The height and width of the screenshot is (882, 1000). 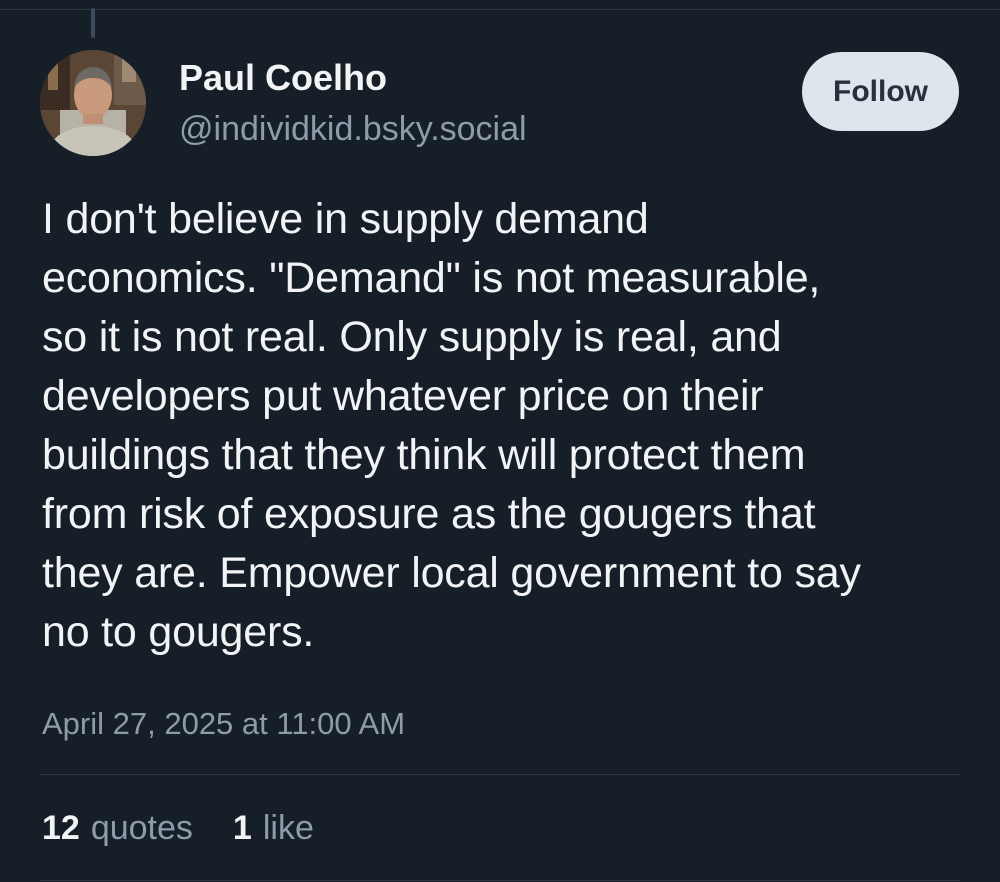 What do you see at coordinates (500, 774) in the screenshot?
I see `stats-divider` at bounding box center [500, 774].